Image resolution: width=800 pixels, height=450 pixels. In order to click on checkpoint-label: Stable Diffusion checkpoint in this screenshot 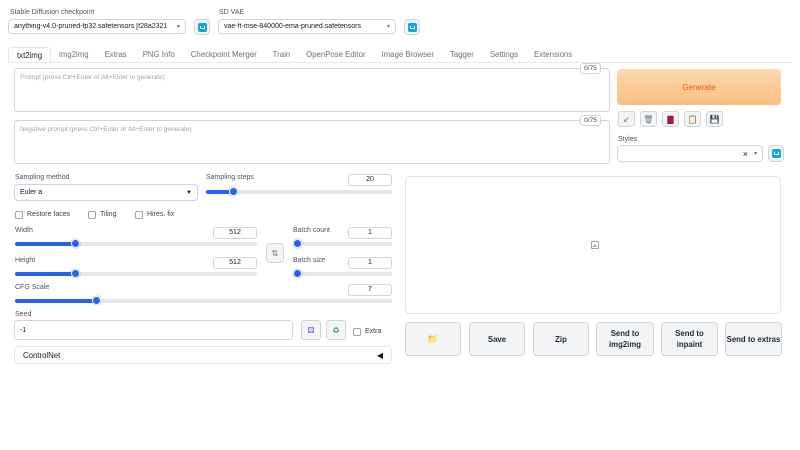, I will do `click(52, 12)`.